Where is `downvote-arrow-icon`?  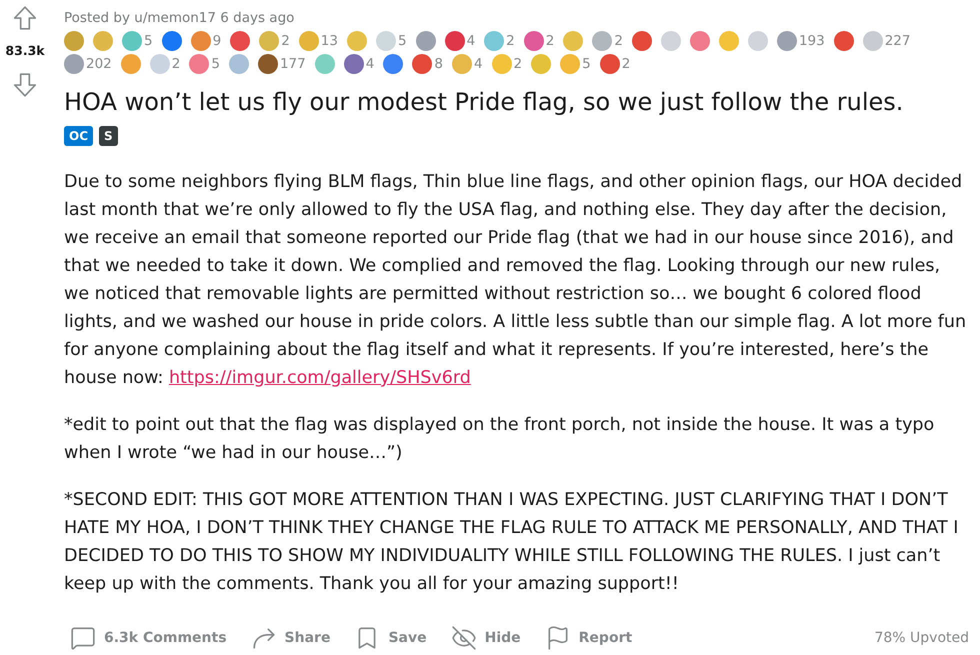
downvote-arrow-icon is located at coordinates (25, 85).